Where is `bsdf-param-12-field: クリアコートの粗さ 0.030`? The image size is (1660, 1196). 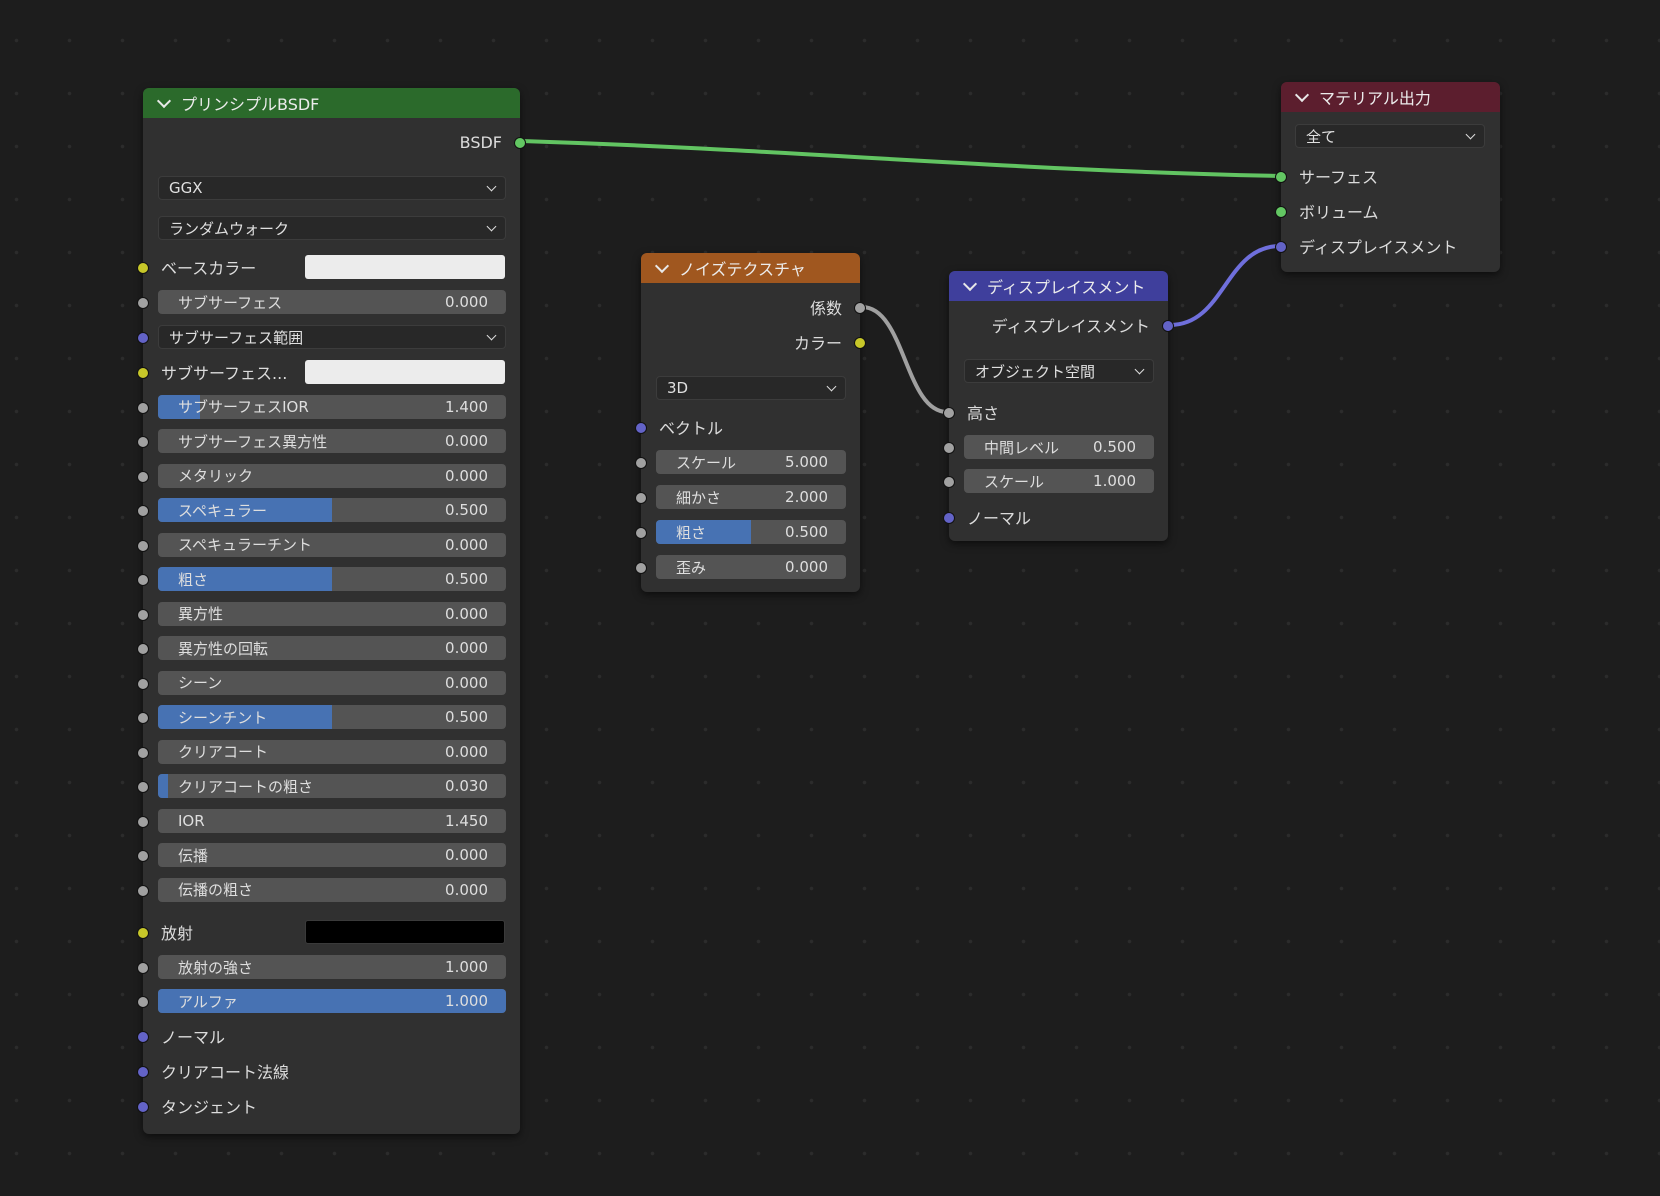 bsdf-param-12-field: クリアコートの粗さ 0.030 is located at coordinates (332, 786).